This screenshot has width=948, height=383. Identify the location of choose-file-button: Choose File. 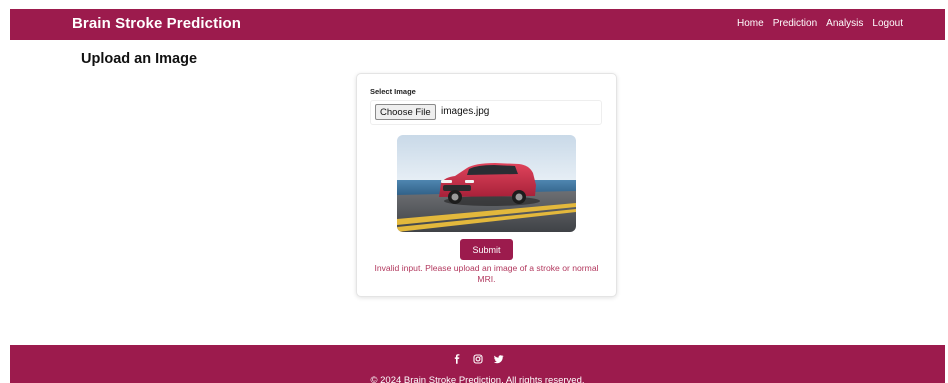
(405, 112).